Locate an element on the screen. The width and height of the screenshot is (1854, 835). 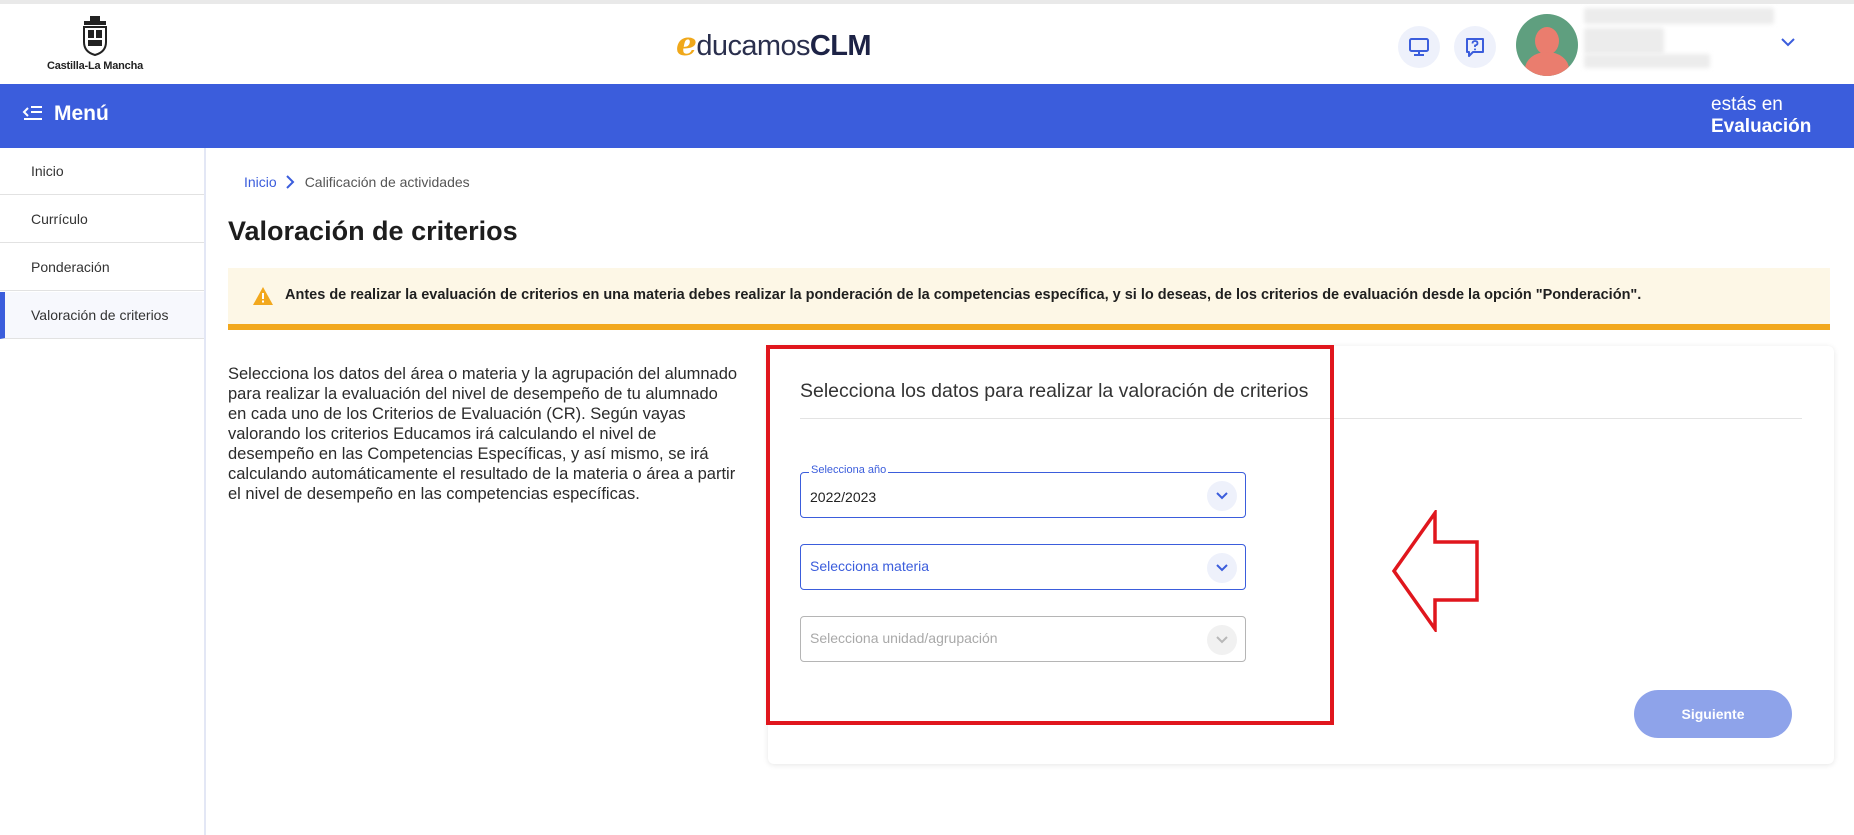
year-select-value: 2022/2023 is located at coordinates (843, 497).